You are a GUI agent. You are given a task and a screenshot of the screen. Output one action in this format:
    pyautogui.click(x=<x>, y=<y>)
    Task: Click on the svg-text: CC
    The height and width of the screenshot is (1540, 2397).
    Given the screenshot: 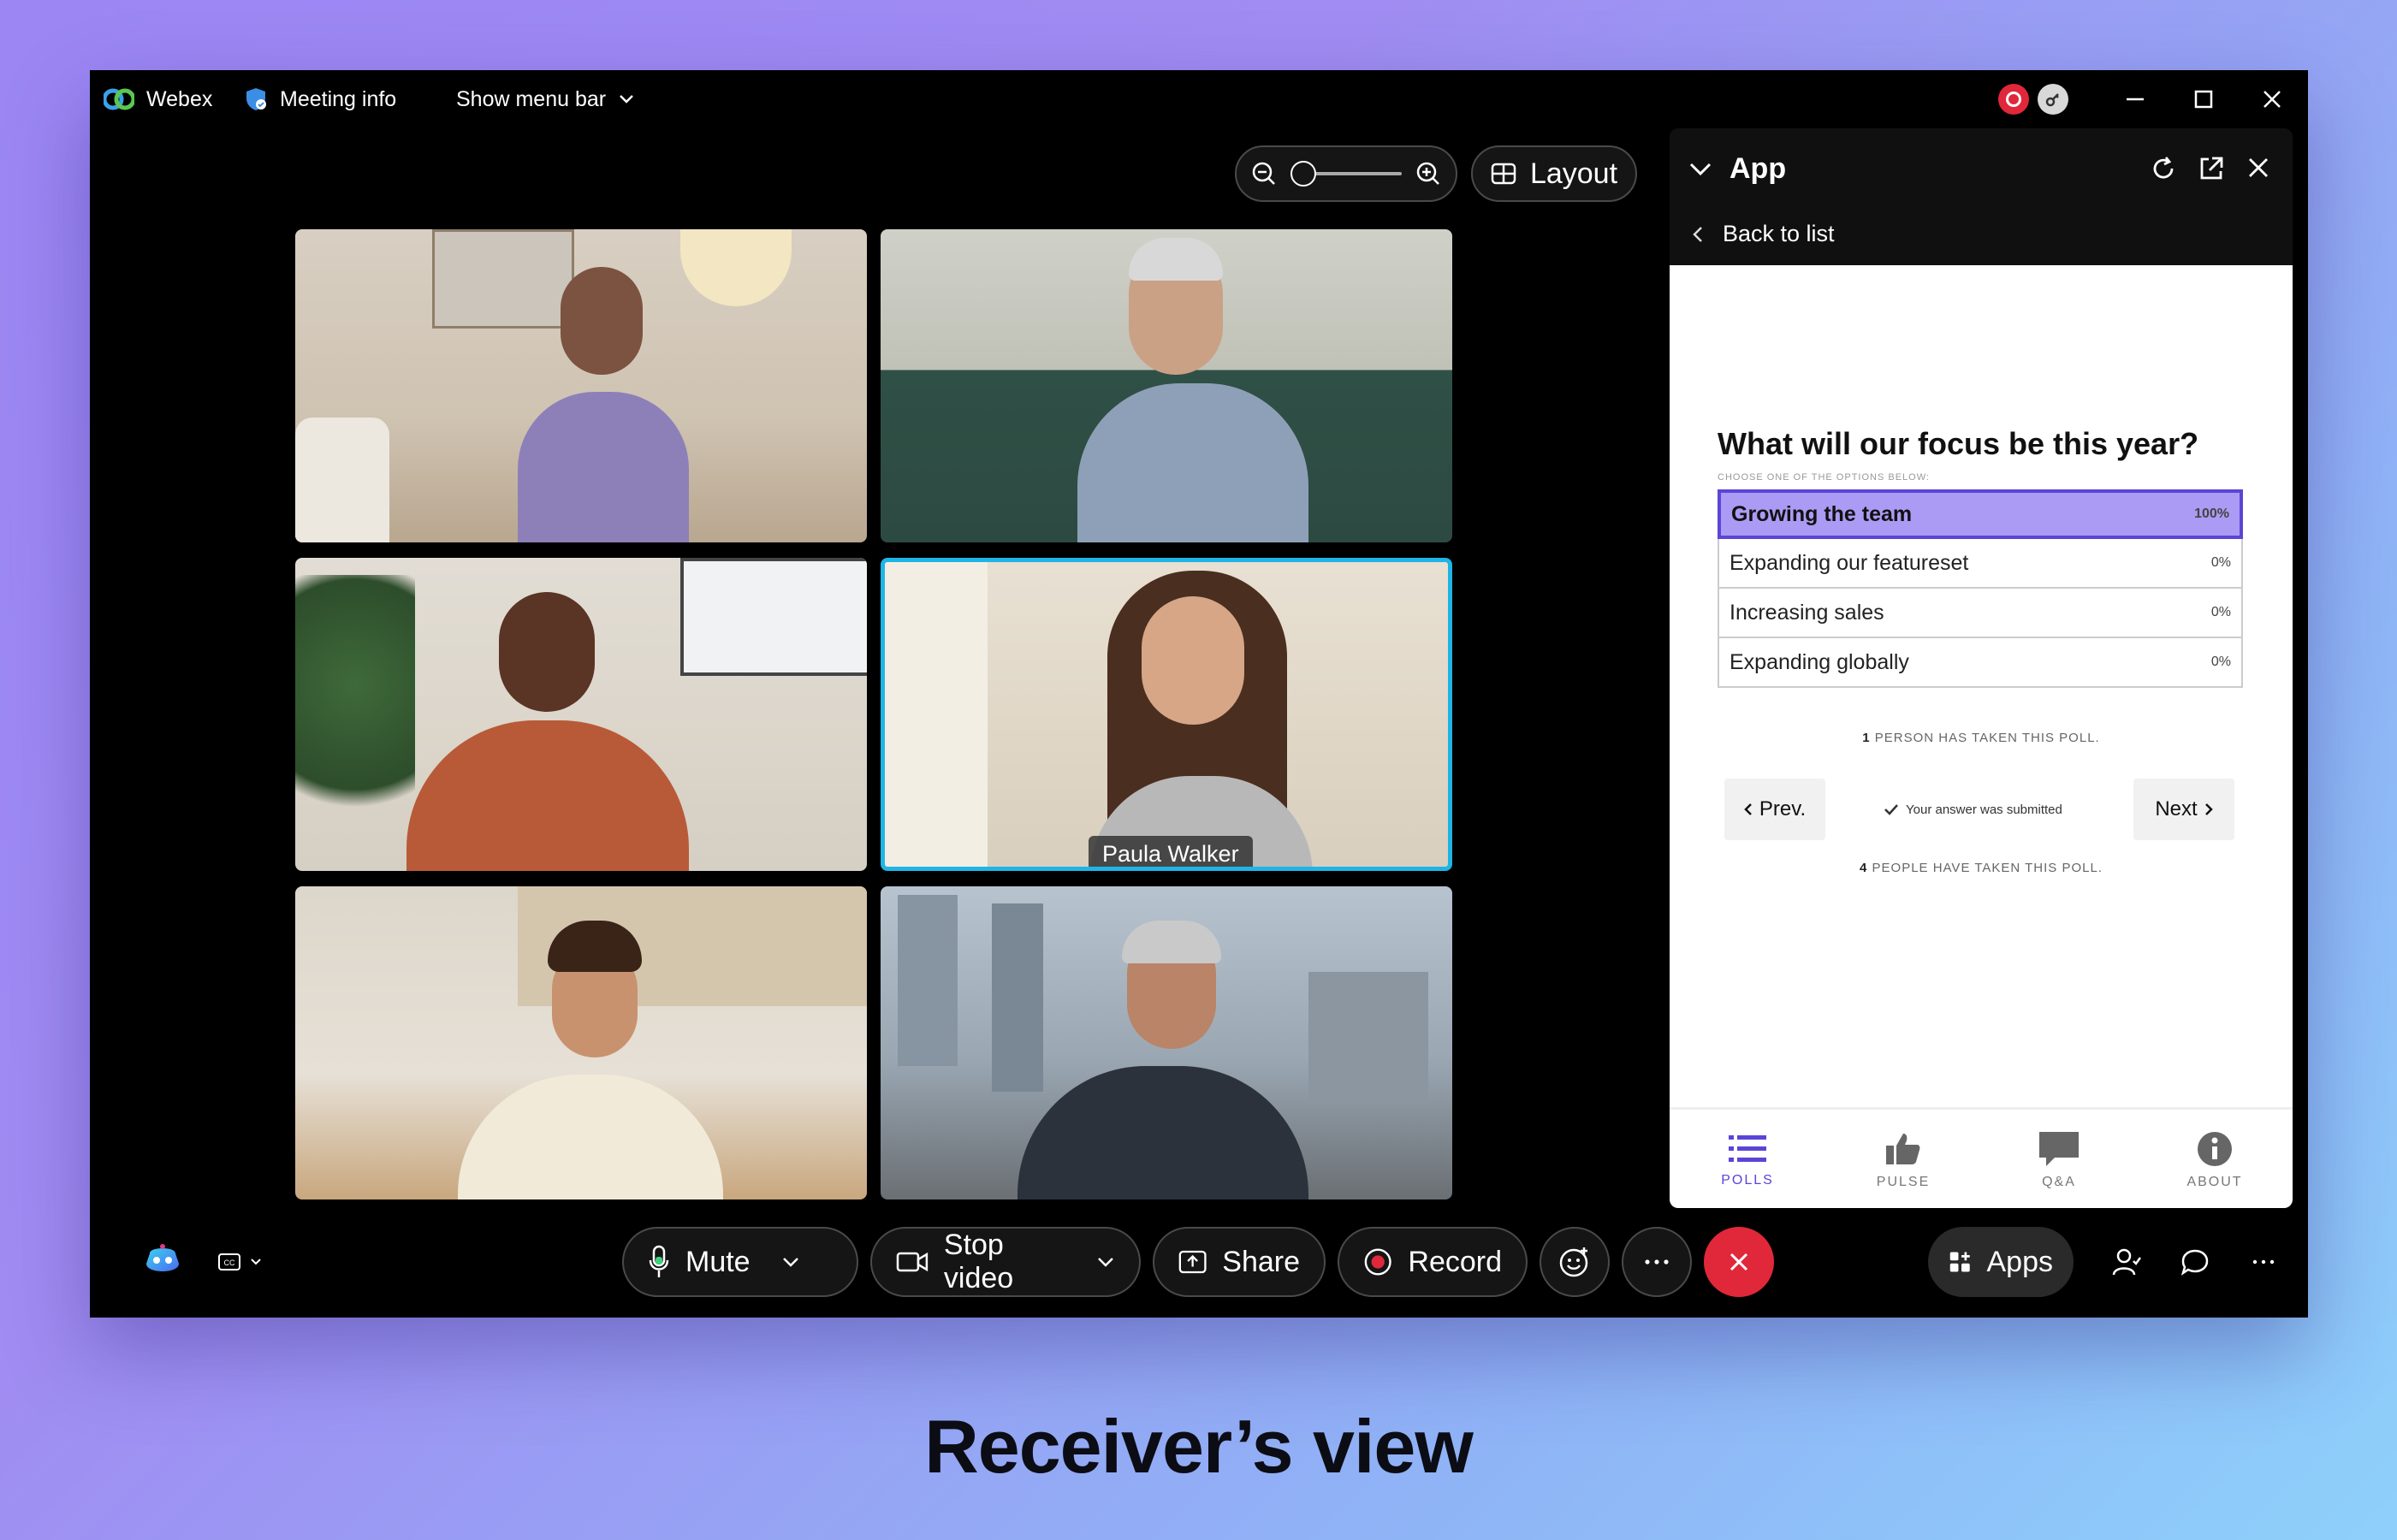 What is the action you would take?
    pyautogui.click(x=229, y=1263)
    